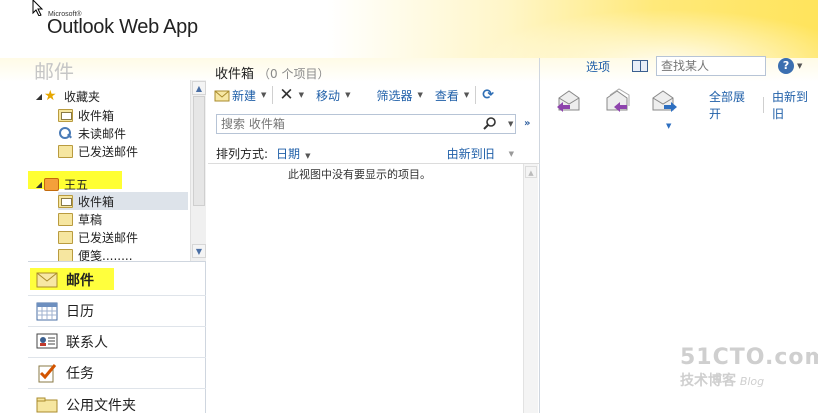 The height and width of the screenshot is (413, 818). Describe the element at coordinates (90, 219) in the screenshot. I see `mailbox-drafts-label: 草稿` at that location.